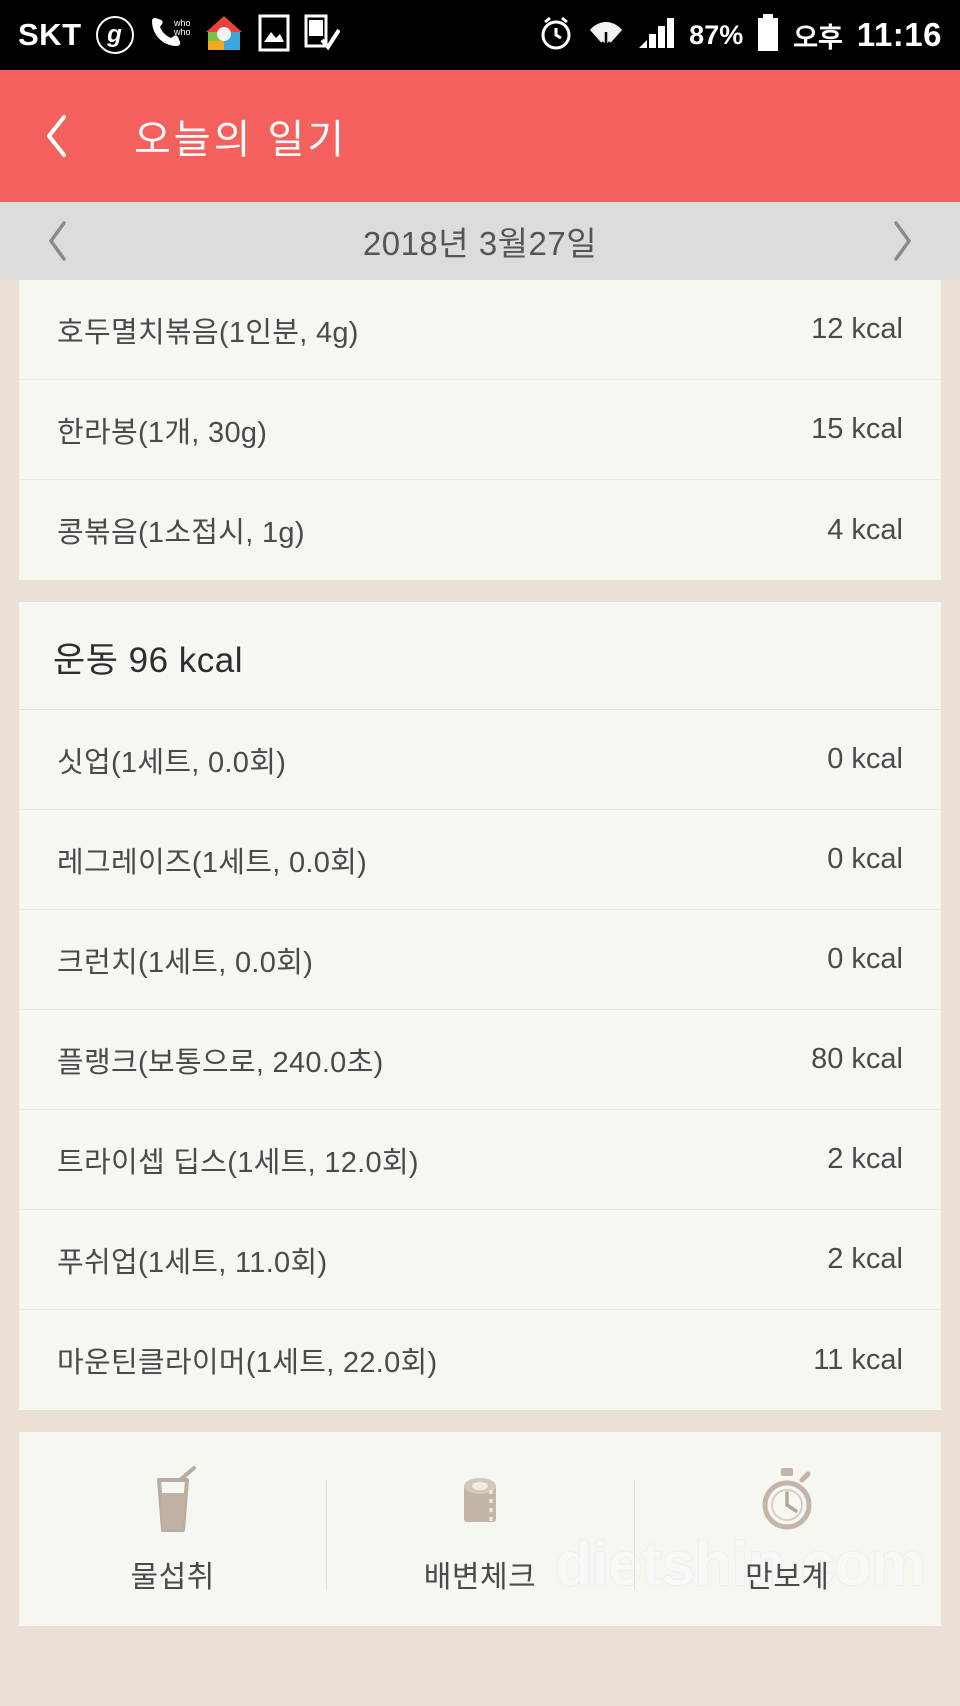 The image size is (960, 1706). Describe the element at coordinates (857, 1059) in the screenshot. I see `exercise-kcal: 80 kcal` at that location.